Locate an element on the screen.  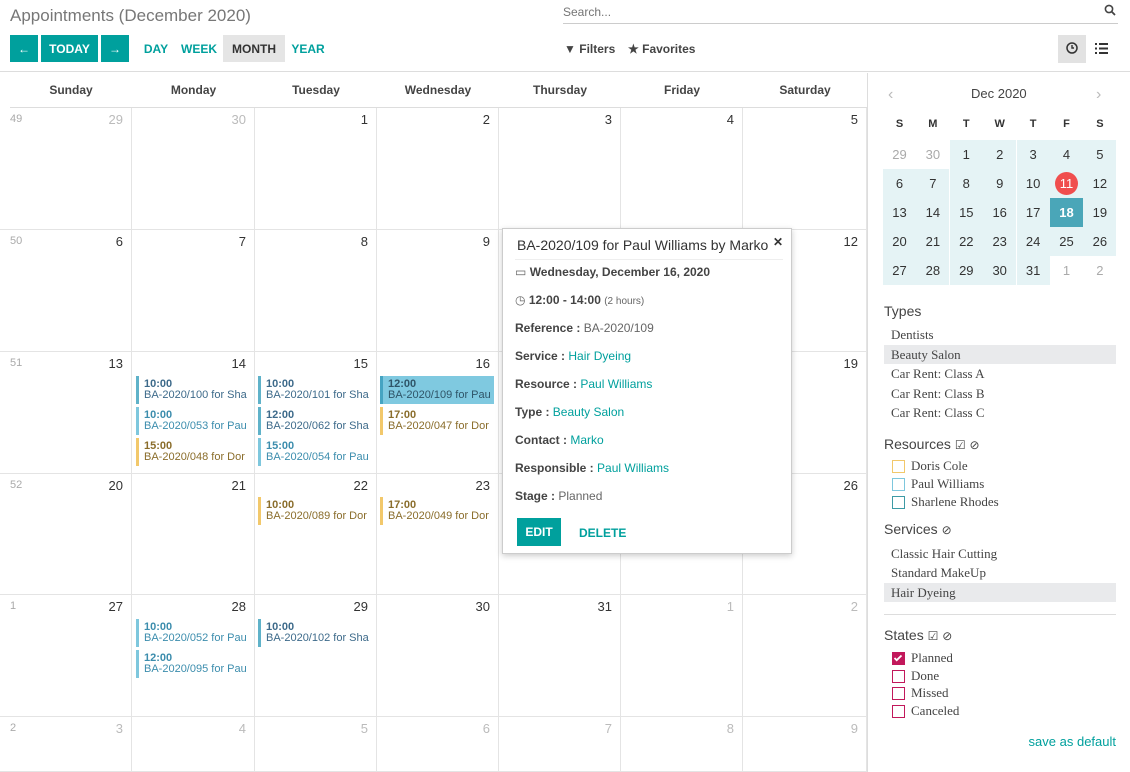
calendar-event: 10:00 BA-2020/101 for Sha is located at coordinates (315, 390).